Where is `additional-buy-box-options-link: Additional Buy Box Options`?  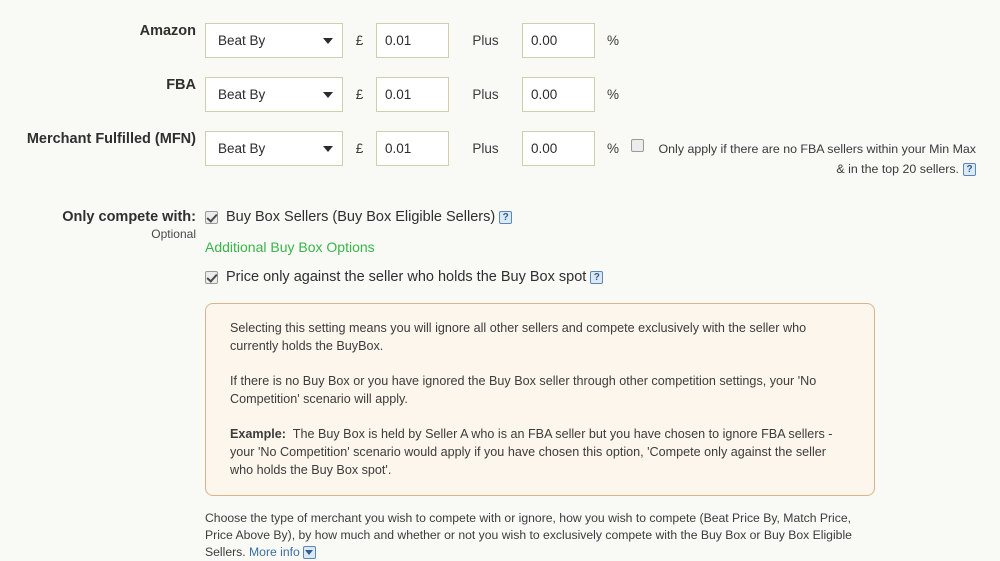 additional-buy-box-options-link: Additional Buy Box Options is located at coordinates (290, 247).